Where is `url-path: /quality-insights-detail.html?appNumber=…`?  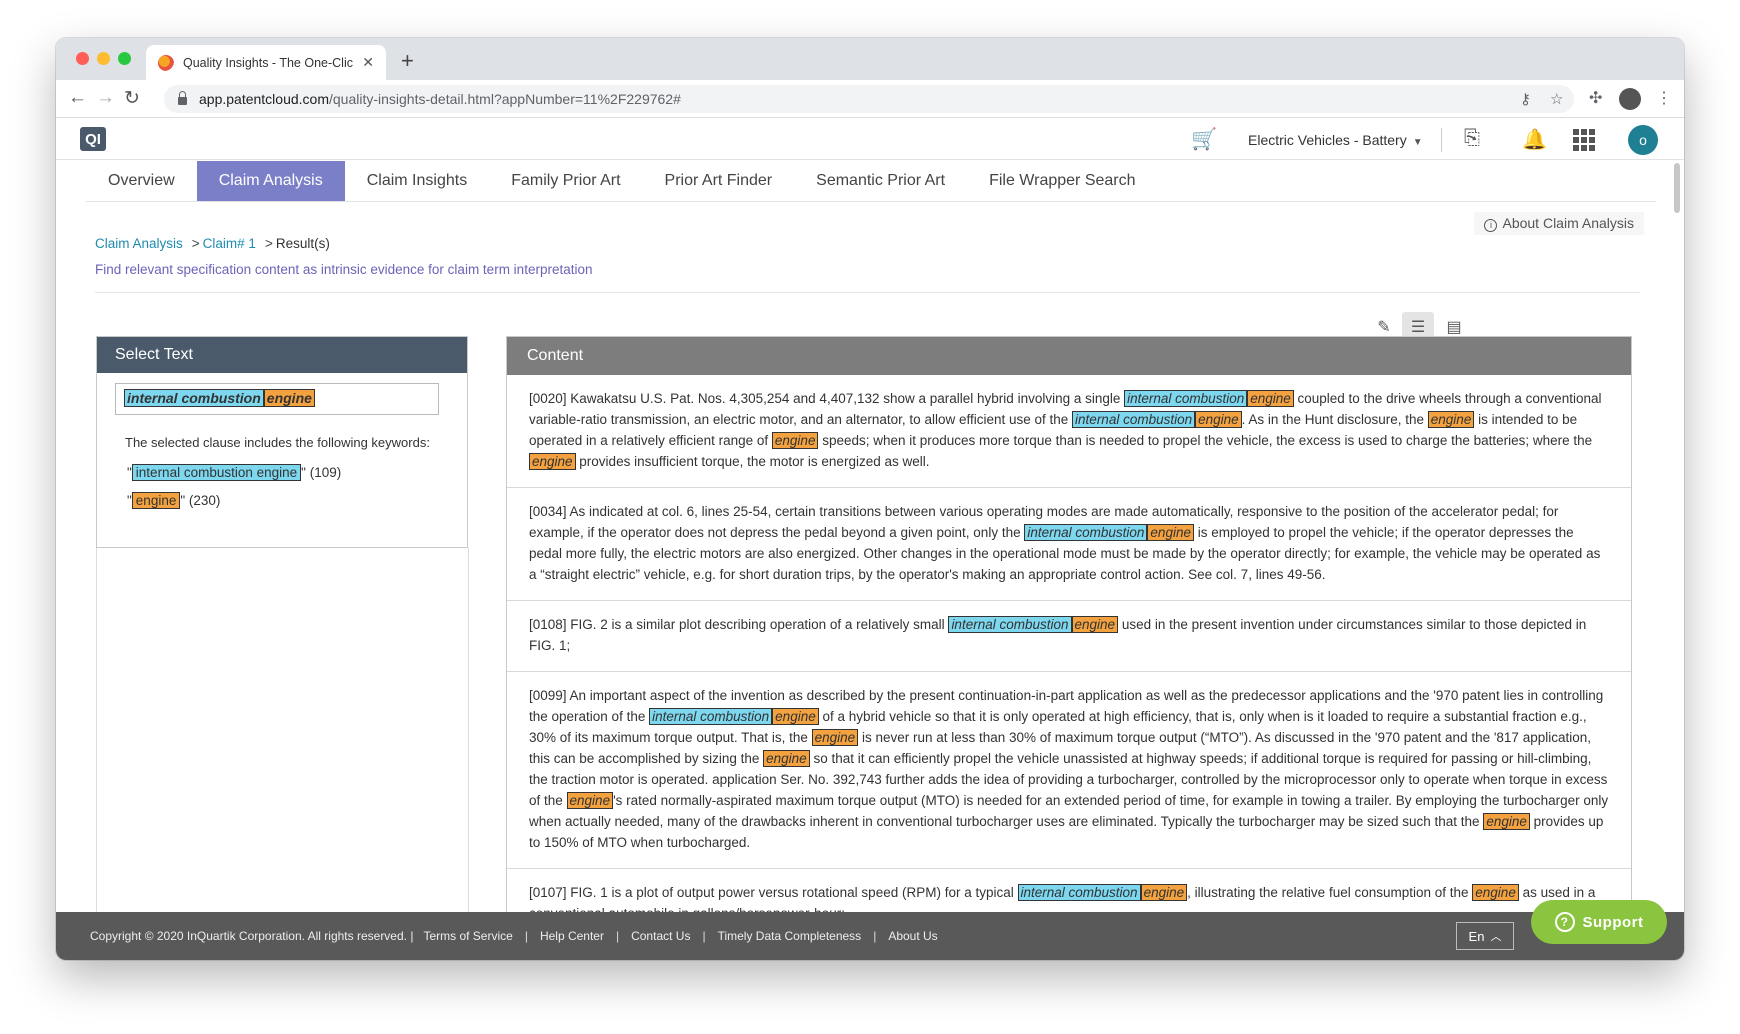 url-path: /quality-insights-detail.html?appNumber=… is located at coordinates (504, 99).